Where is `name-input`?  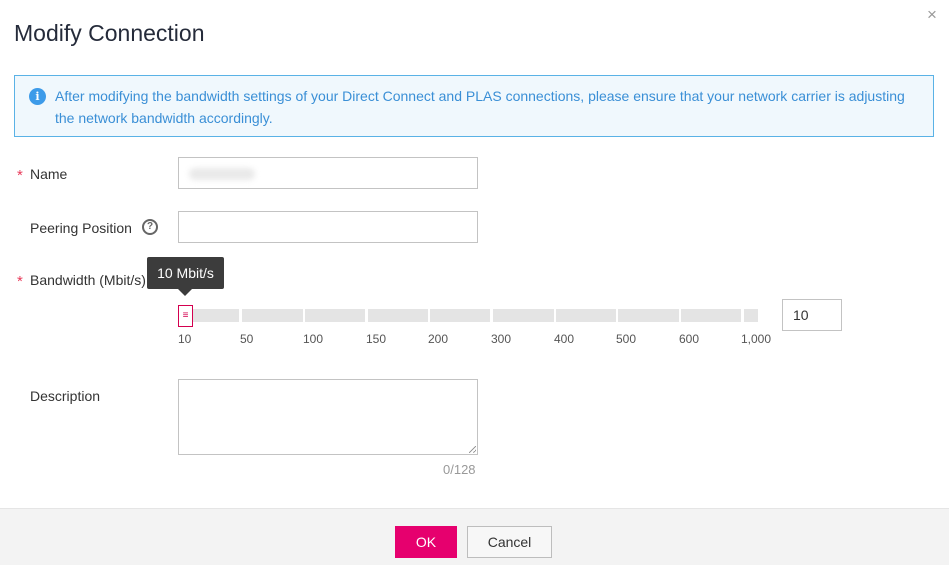 name-input is located at coordinates (328, 173).